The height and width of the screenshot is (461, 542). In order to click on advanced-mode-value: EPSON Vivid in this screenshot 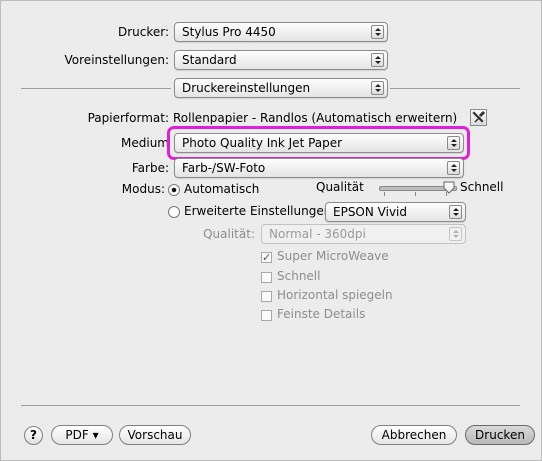, I will do `click(370, 212)`.